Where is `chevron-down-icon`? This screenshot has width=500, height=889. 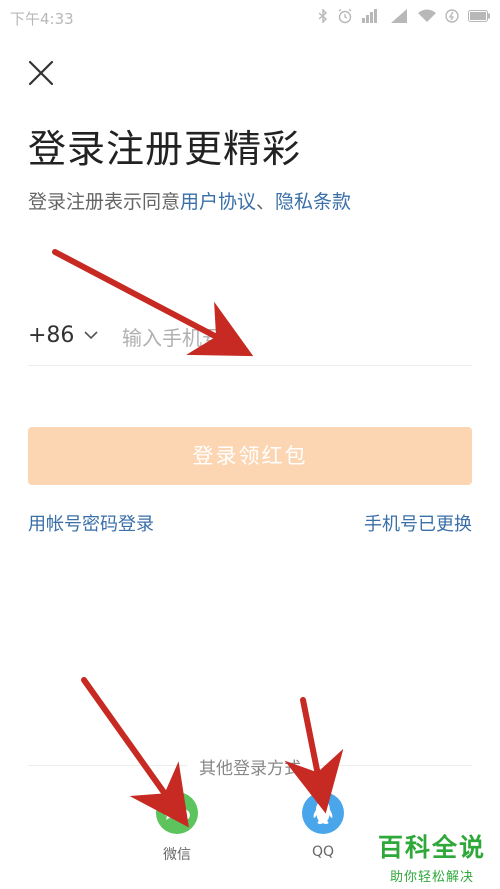
chevron-down-icon is located at coordinates (91, 335).